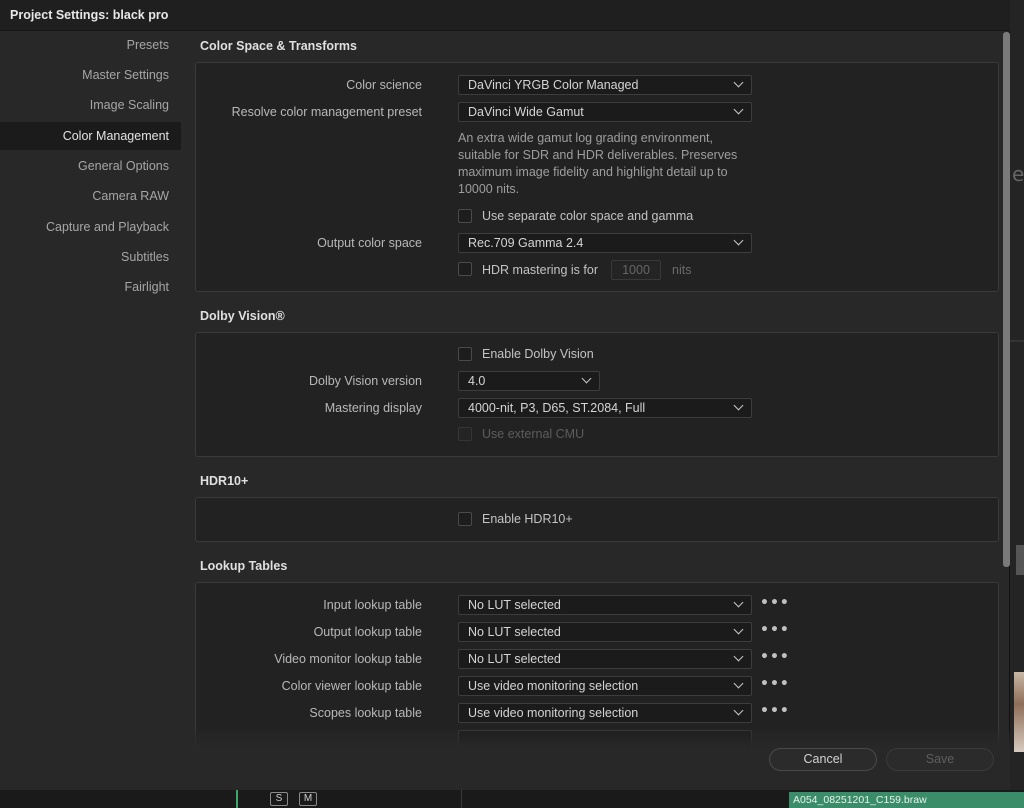 The image size is (1024, 808). Describe the element at coordinates (906, 800) in the screenshot. I see `timeline-clip: A054_08251201_C159.braw` at that location.